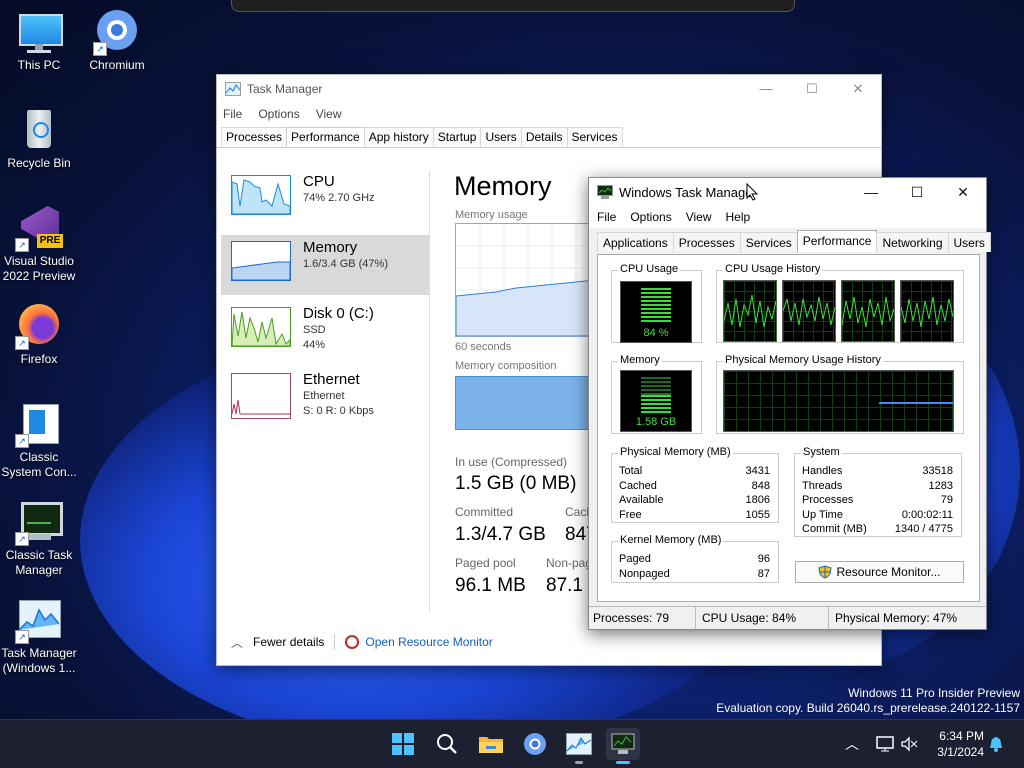  I want to click on stat-value: 87, so click(763, 573).